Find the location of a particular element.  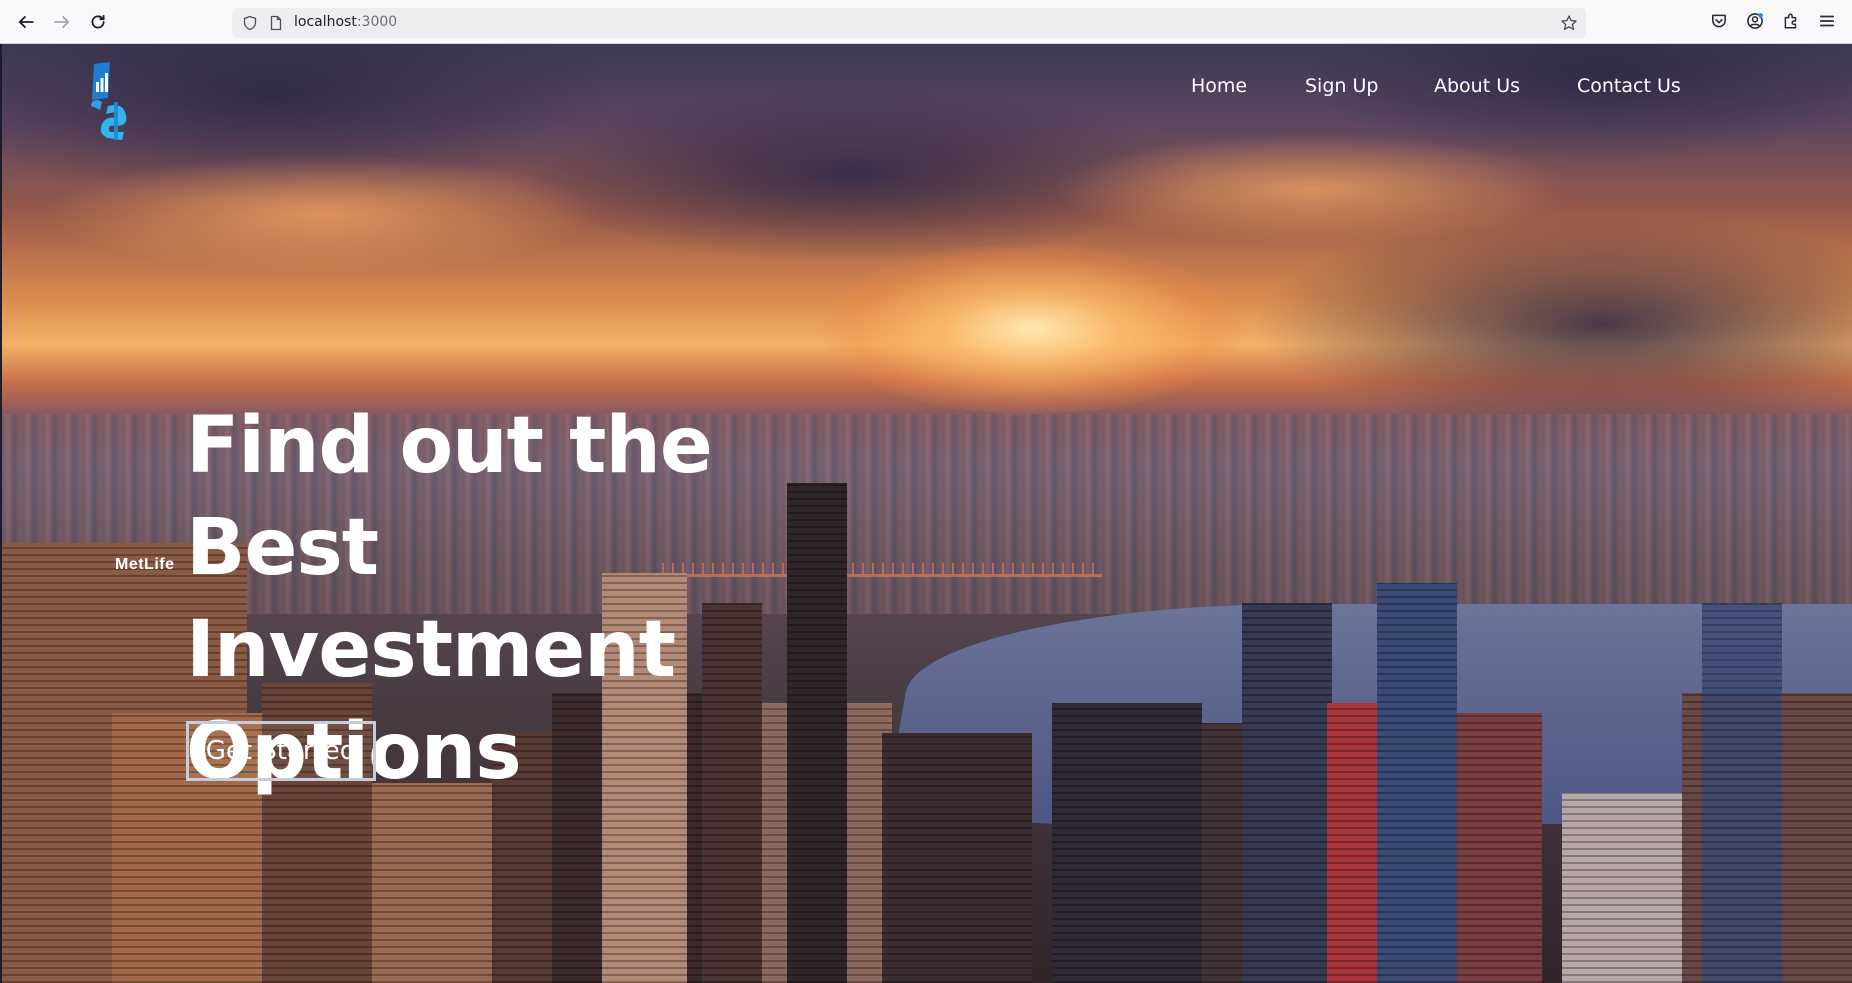

url-host: localhost is located at coordinates (325, 22).